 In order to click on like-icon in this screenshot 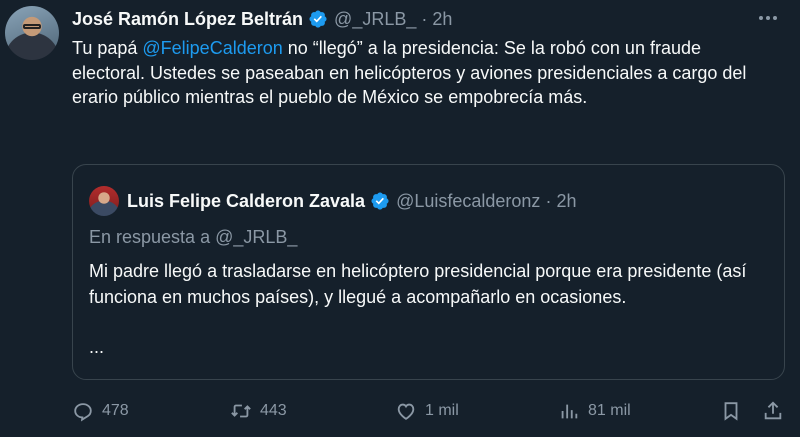, I will do `click(406, 411)`.